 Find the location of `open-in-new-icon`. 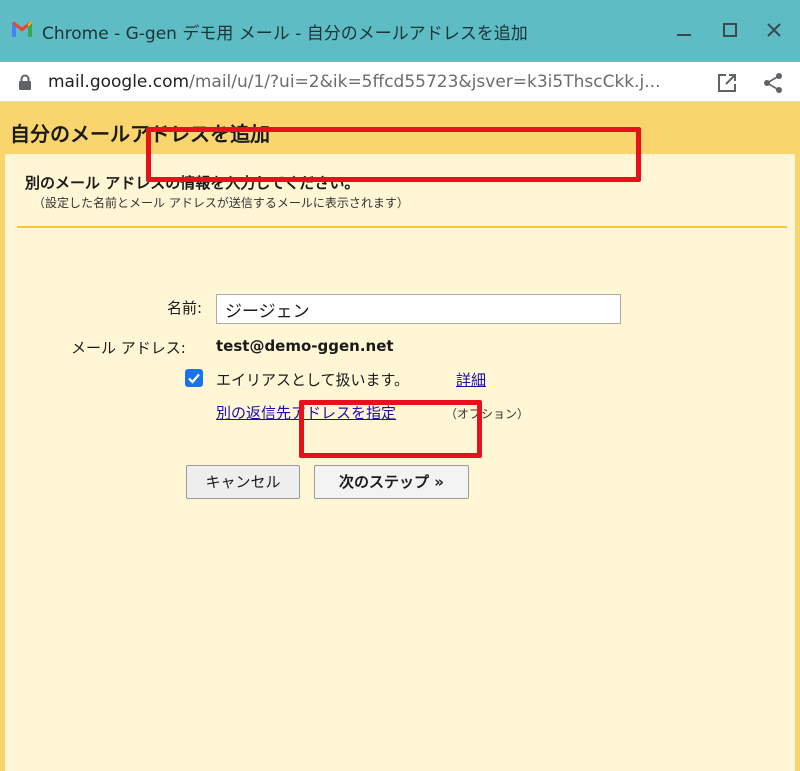

open-in-new-icon is located at coordinates (727, 83).